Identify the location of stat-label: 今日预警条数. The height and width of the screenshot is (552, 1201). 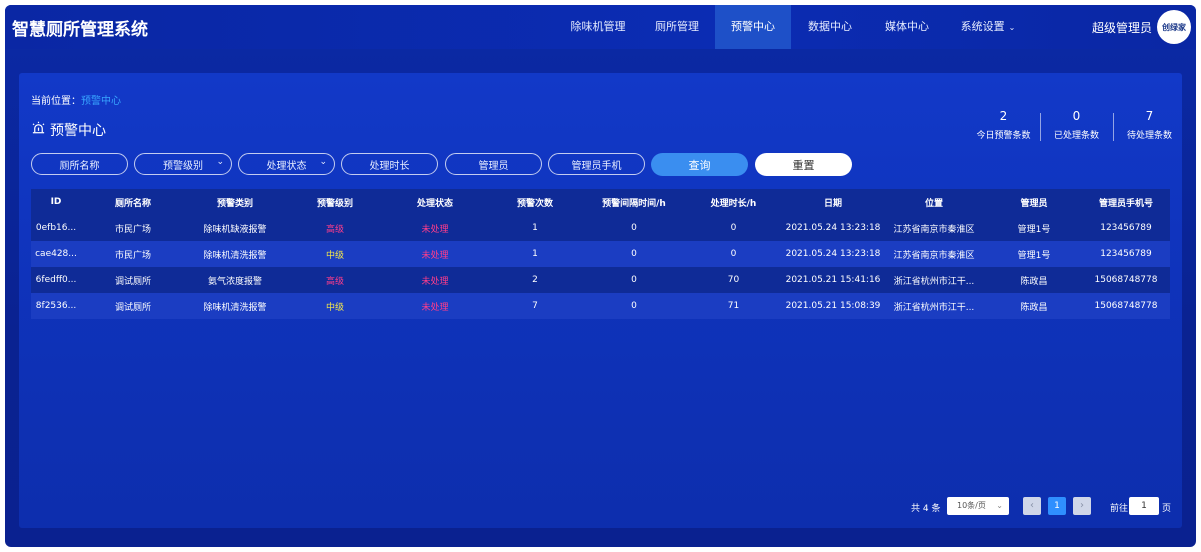
(1003, 136).